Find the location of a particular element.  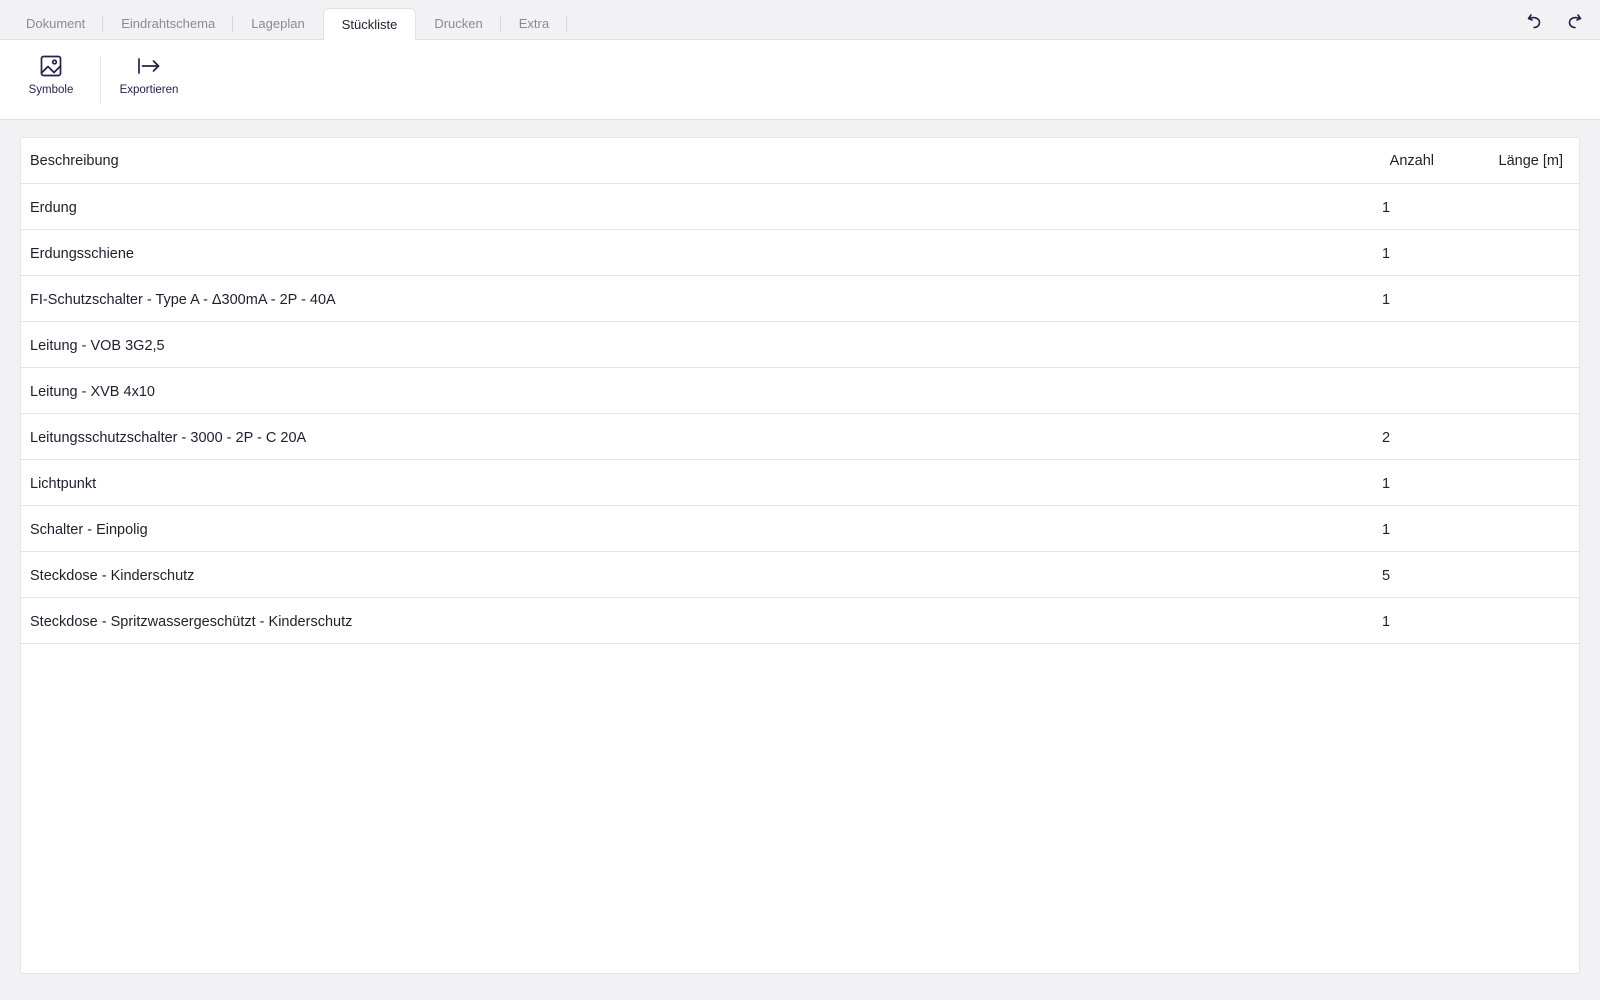

row-count: 5 is located at coordinates (1386, 576).